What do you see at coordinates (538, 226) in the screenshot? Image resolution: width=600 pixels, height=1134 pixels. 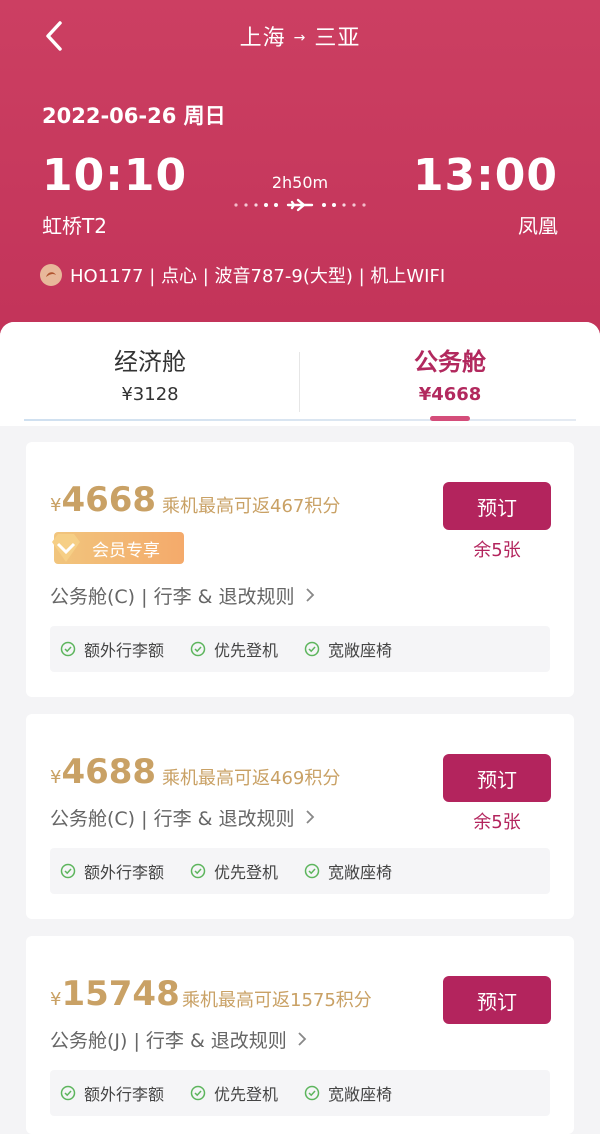 I see `arrival-airport: 凤凰` at bounding box center [538, 226].